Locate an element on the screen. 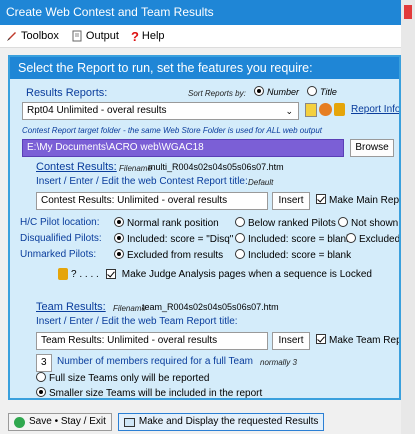  full-teams-option: Full size Teams only will be reported is located at coordinates (122, 378).